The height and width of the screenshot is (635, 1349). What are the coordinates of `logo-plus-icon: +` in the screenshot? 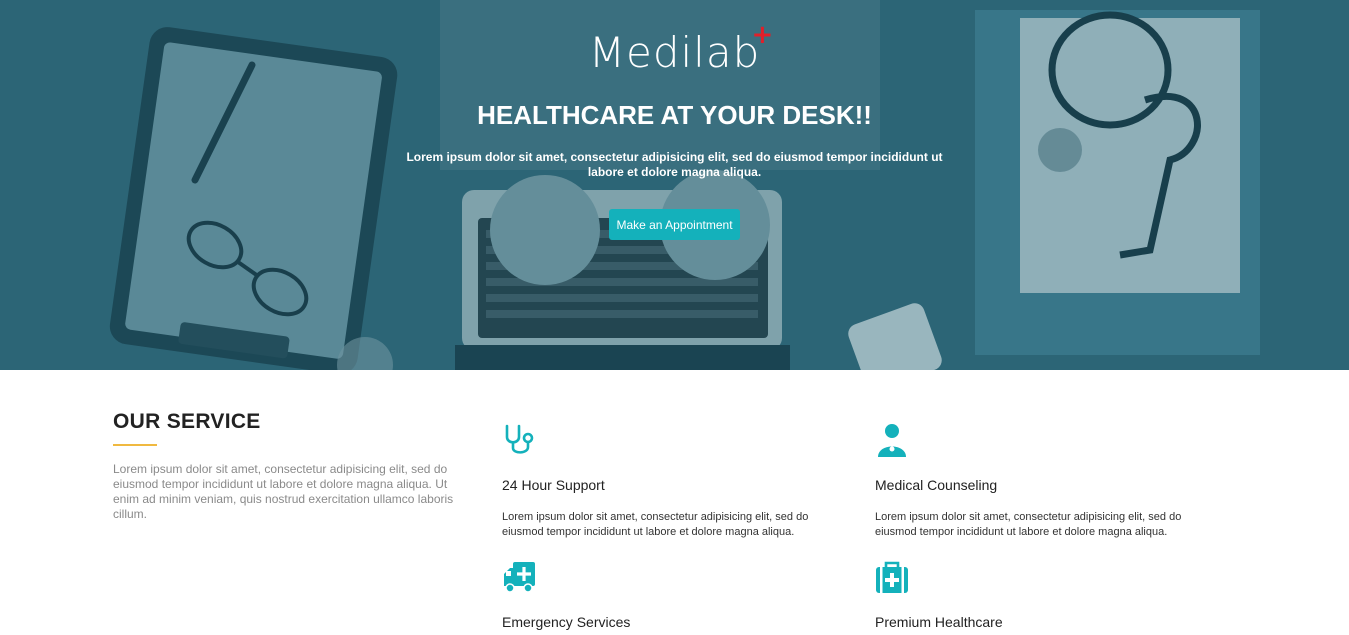 It's located at (763, 35).